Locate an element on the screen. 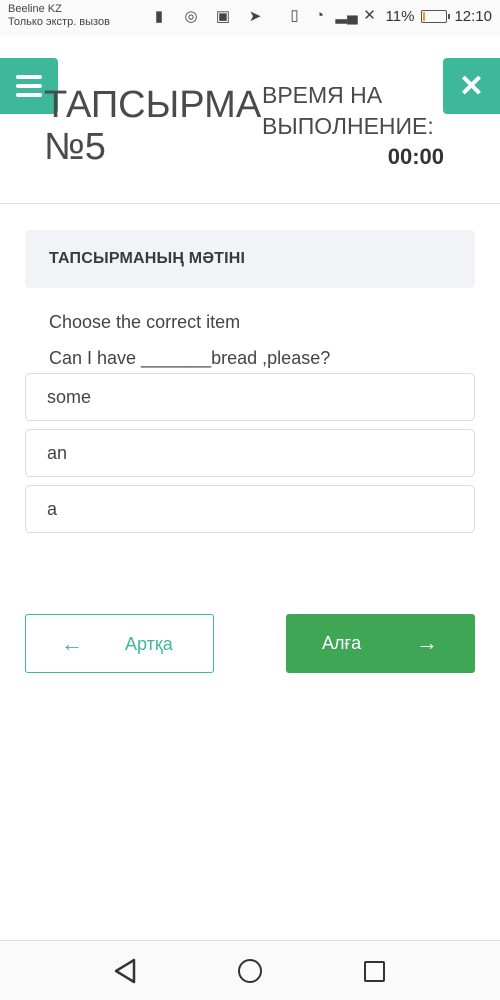  nav-recent-icon is located at coordinates (374, 971).